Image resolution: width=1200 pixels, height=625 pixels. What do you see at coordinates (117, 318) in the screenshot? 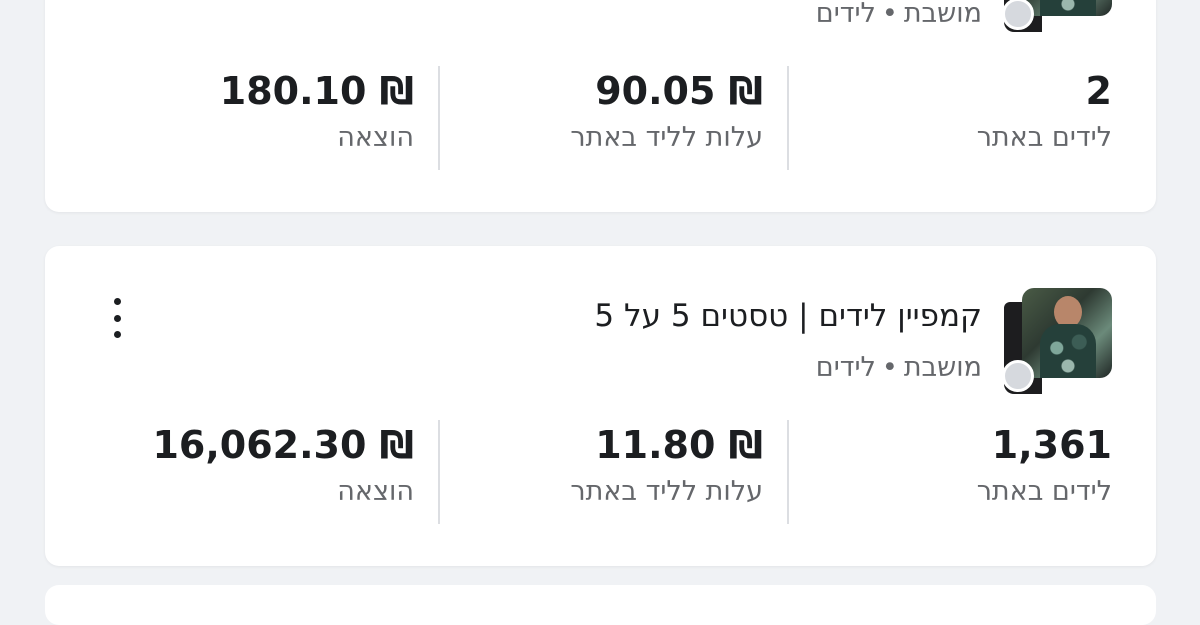
I see `more-options-icon` at bounding box center [117, 318].